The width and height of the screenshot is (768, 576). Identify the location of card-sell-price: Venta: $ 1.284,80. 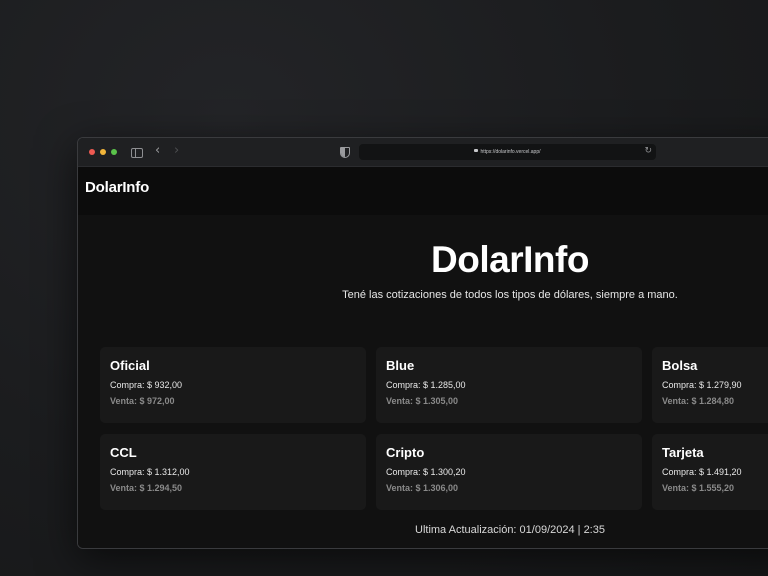
(698, 401).